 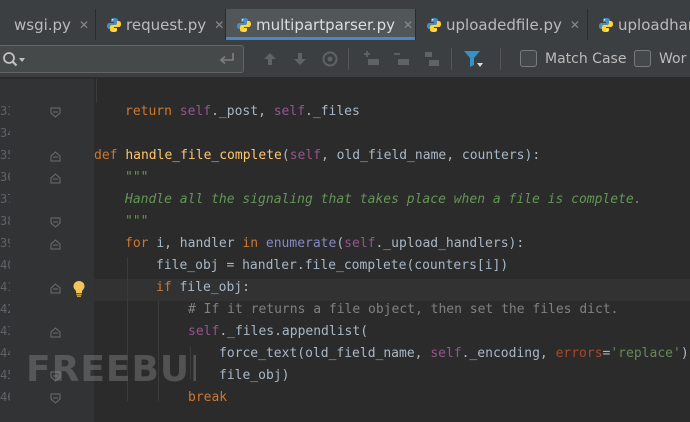 What do you see at coordinates (5, 133) in the screenshot?
I see `line-number: 34` at bounding box center [5, 133].